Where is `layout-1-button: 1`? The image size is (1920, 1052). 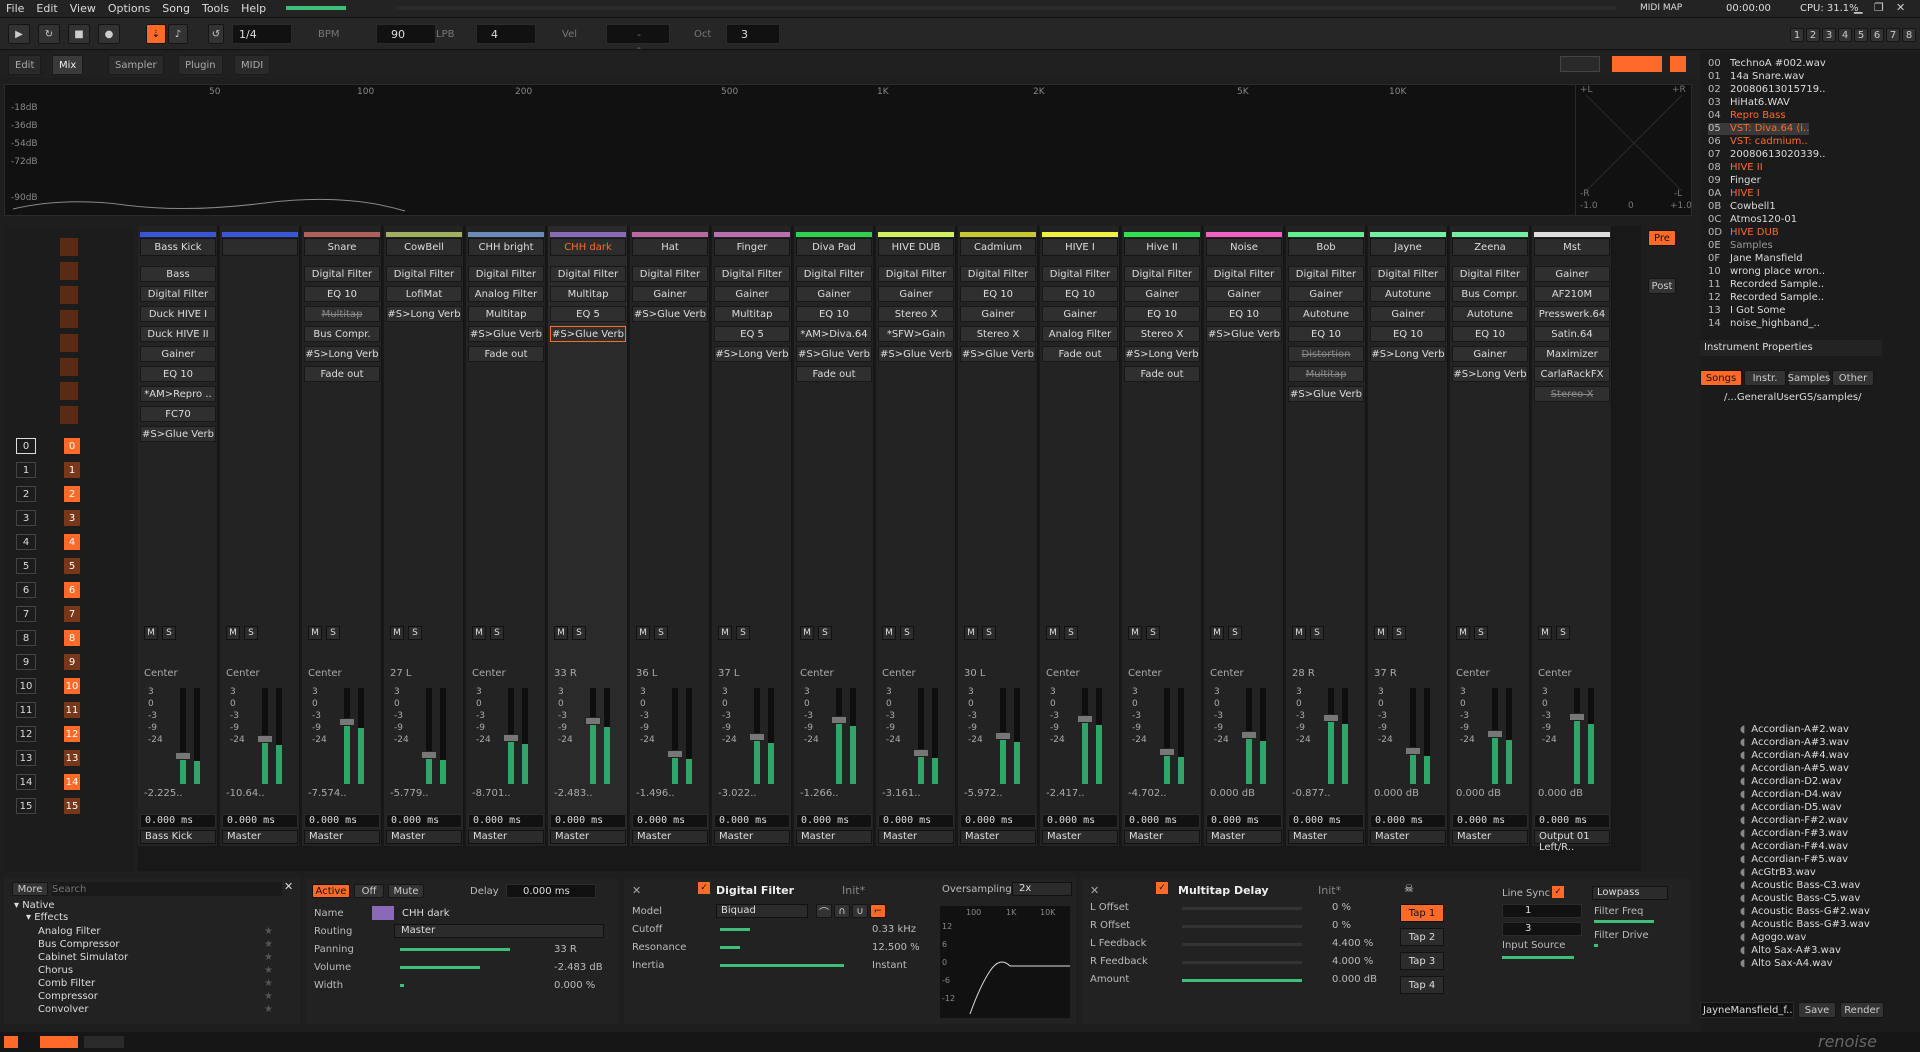
layout-1-button: 1 is located at coordinates (1797, 35).